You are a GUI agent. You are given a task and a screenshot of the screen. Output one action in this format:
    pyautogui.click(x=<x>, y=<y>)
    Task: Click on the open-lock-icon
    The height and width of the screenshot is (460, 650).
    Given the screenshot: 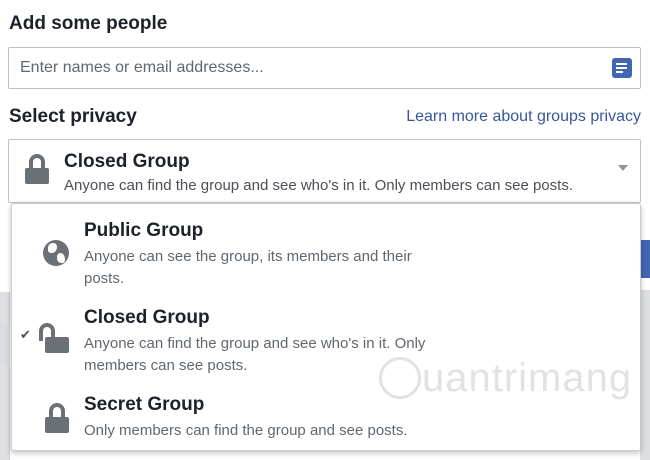 What is the action you would take?
    pyautogui.click(x=54, y=338)
    